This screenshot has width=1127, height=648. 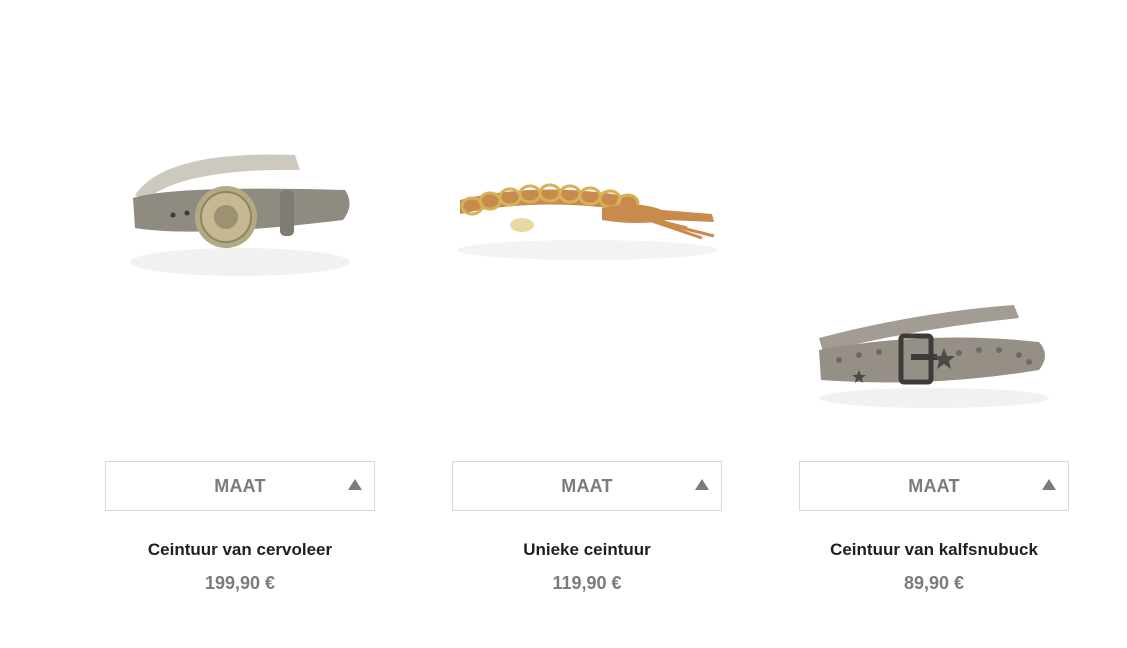 What do you see at coordinates (934, 550) in the screenshot?
I see `product-name: Ceintuur van kalfsnubuck` at bounding box center [934, 550].